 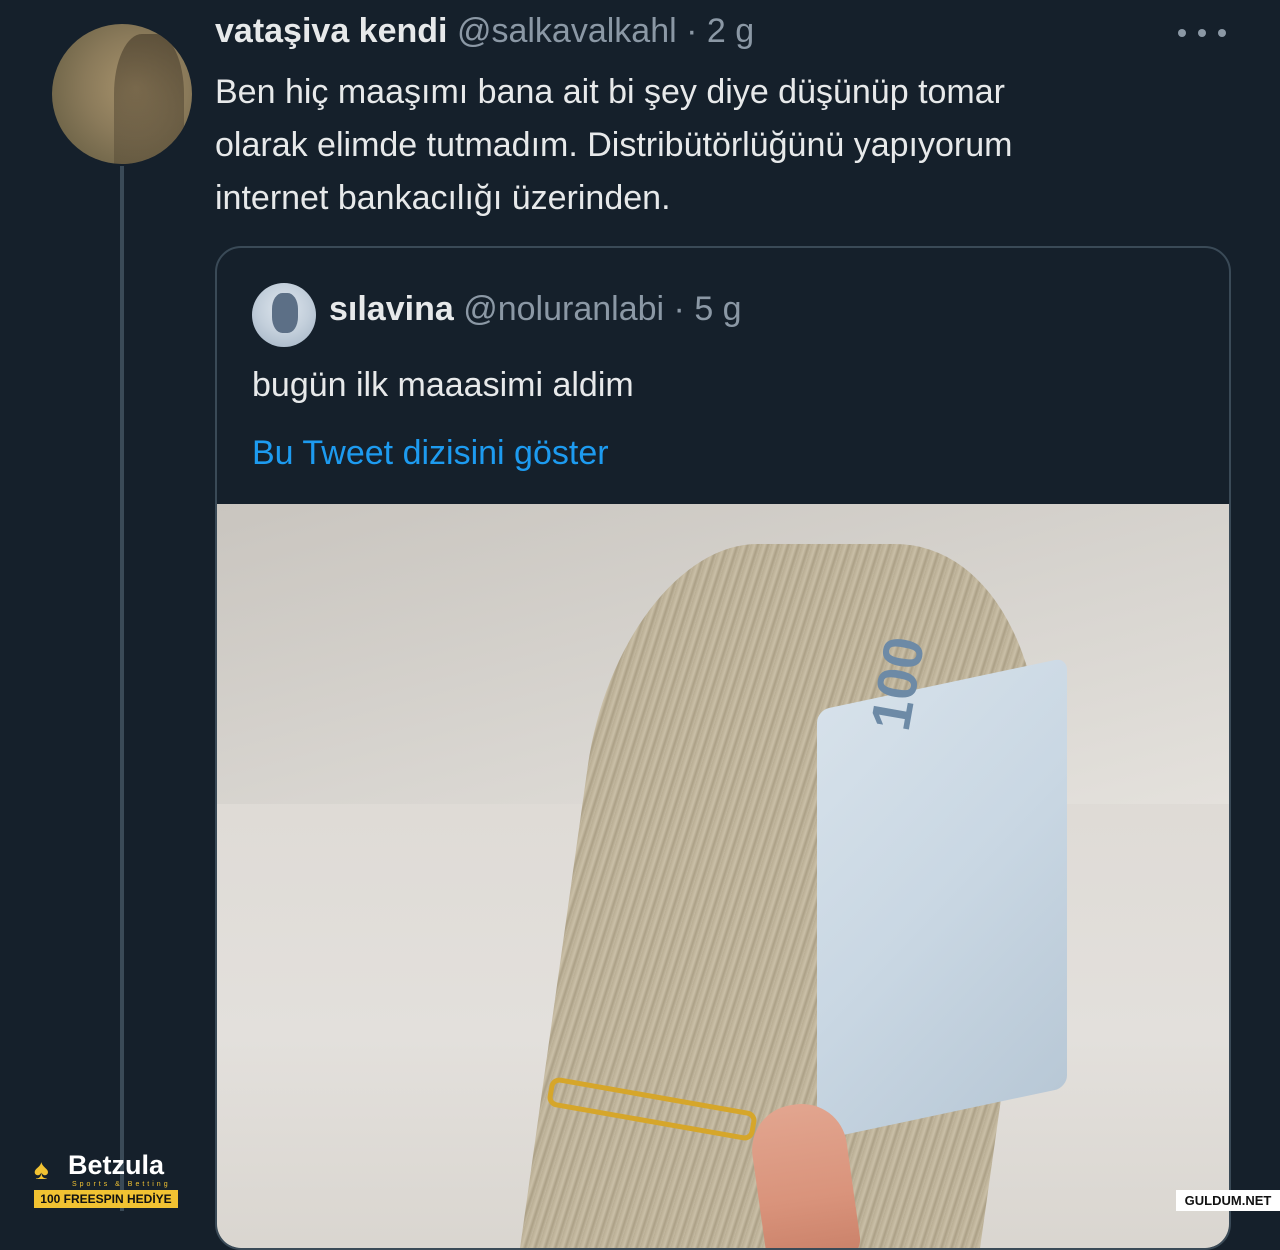 What do you see at coordinates (331, 31) in the screenshot?
I see `display-name: vataşiva kendi` at bounding box center [331, 31].